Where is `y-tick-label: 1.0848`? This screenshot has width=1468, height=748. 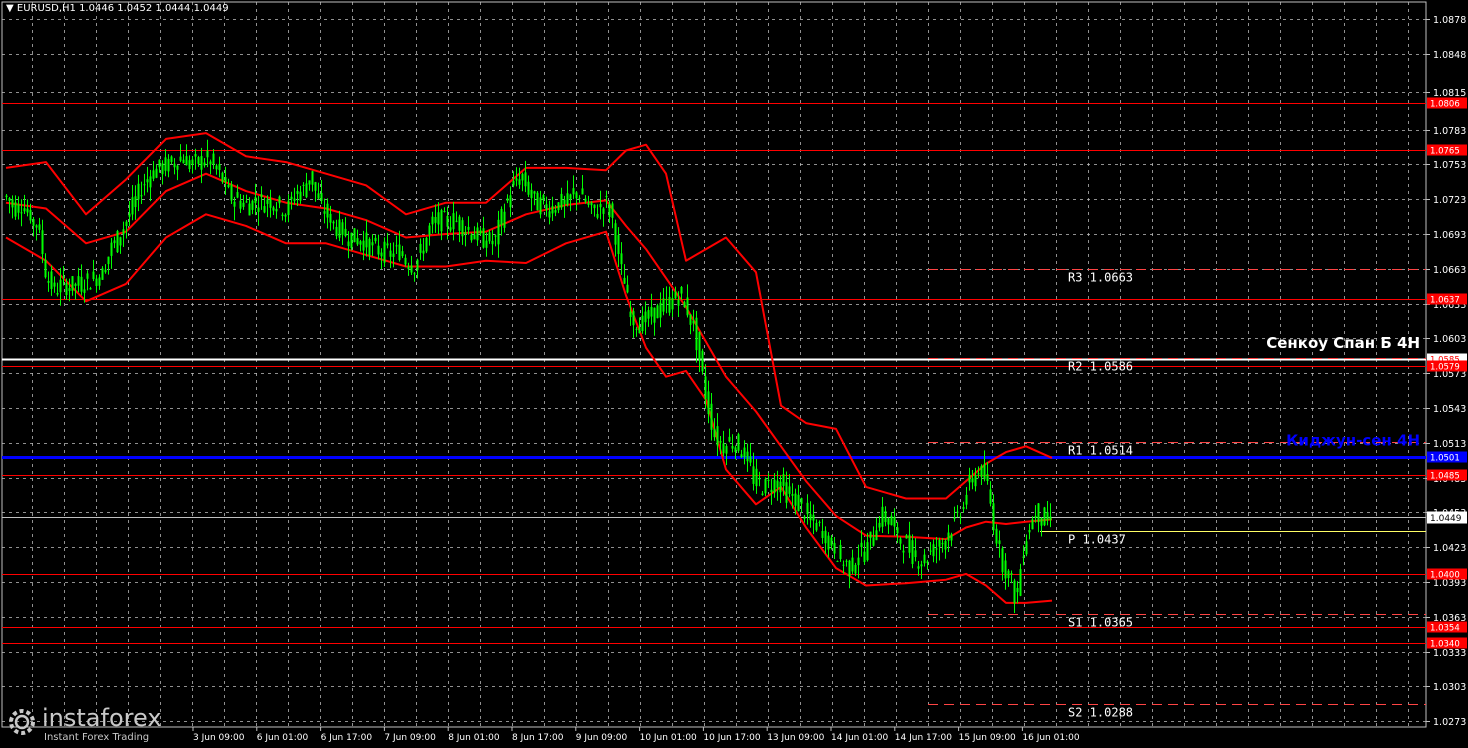 y-tick-label: 1.0848 is located at coordinates (1449, 55).